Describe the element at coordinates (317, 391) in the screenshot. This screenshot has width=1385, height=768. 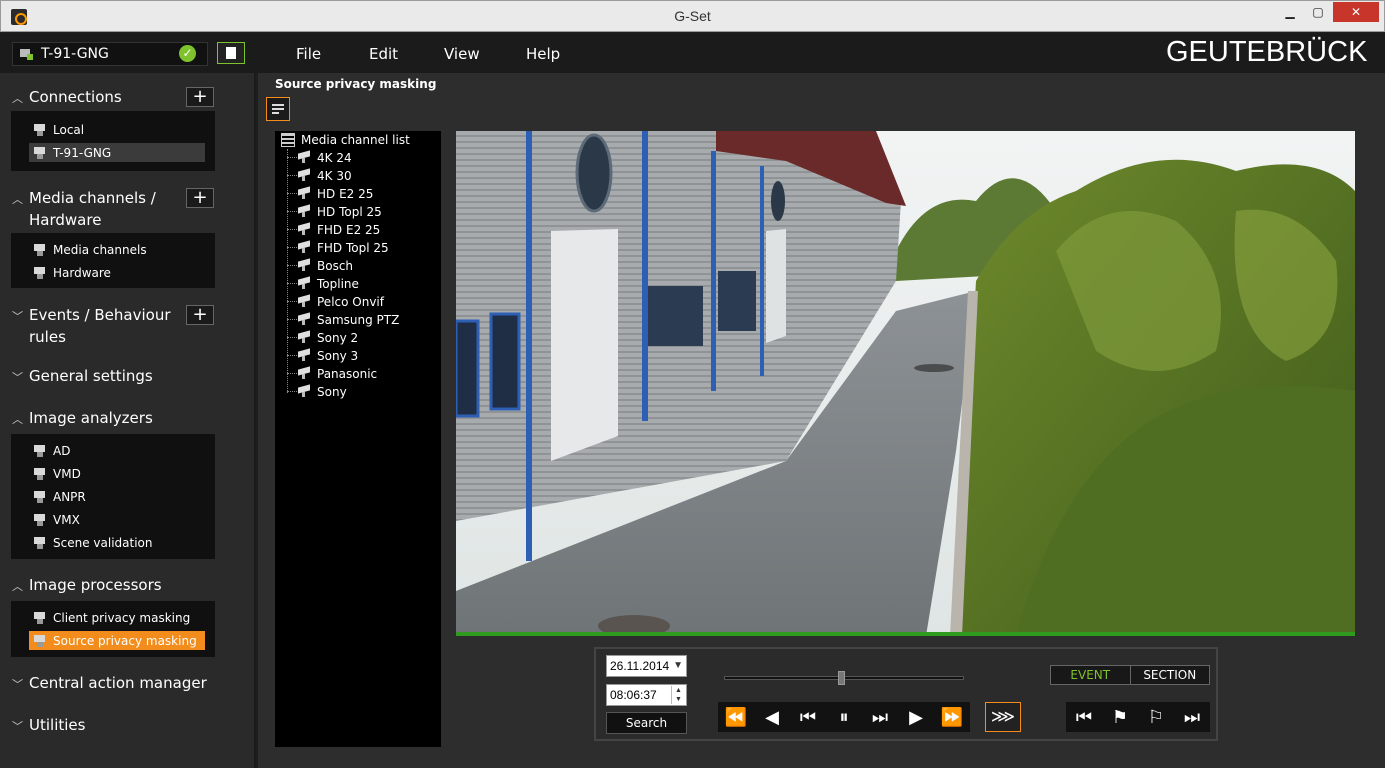
I see `tree-item: Sony` at that location.